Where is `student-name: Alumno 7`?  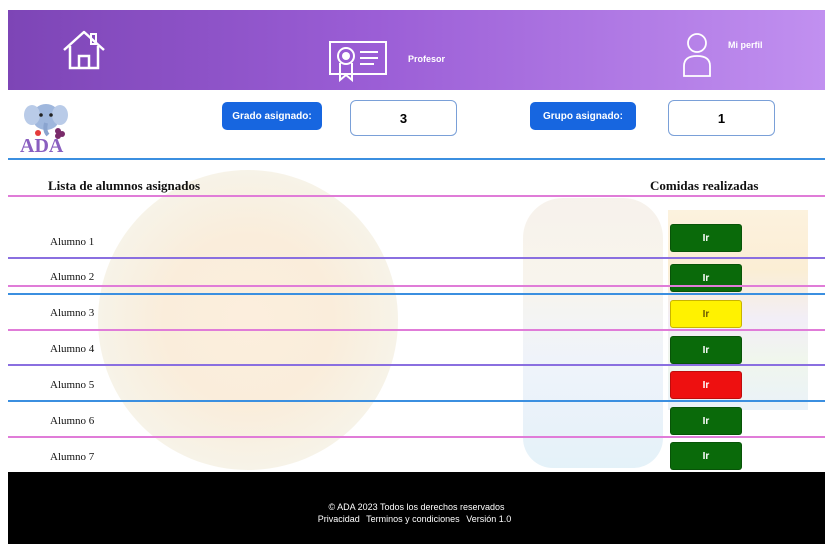
student-name: Alumno 7 is located at coordinates (72, 457).